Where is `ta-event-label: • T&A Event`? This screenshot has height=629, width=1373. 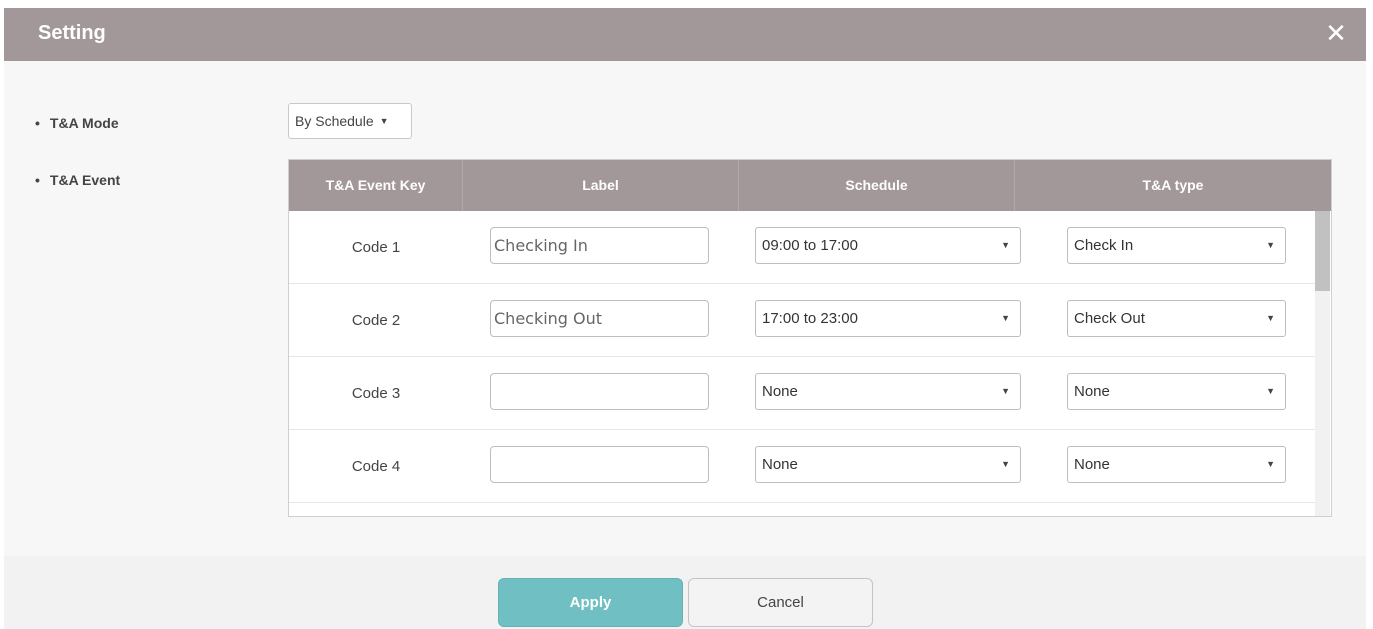 ta-event-label: • T&A Event is located at coordinates (77, 180).